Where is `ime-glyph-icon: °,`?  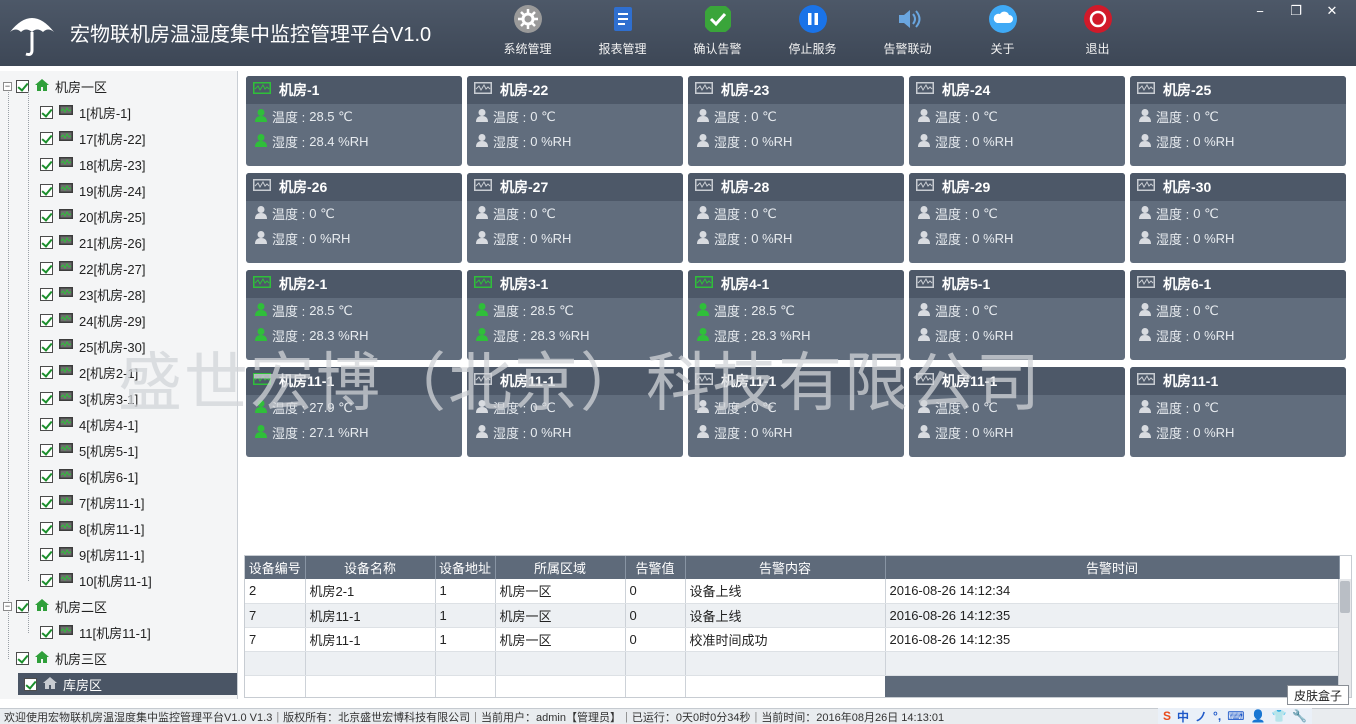 ime-glyph-icon: °, is located at coordinates (1217, 716).